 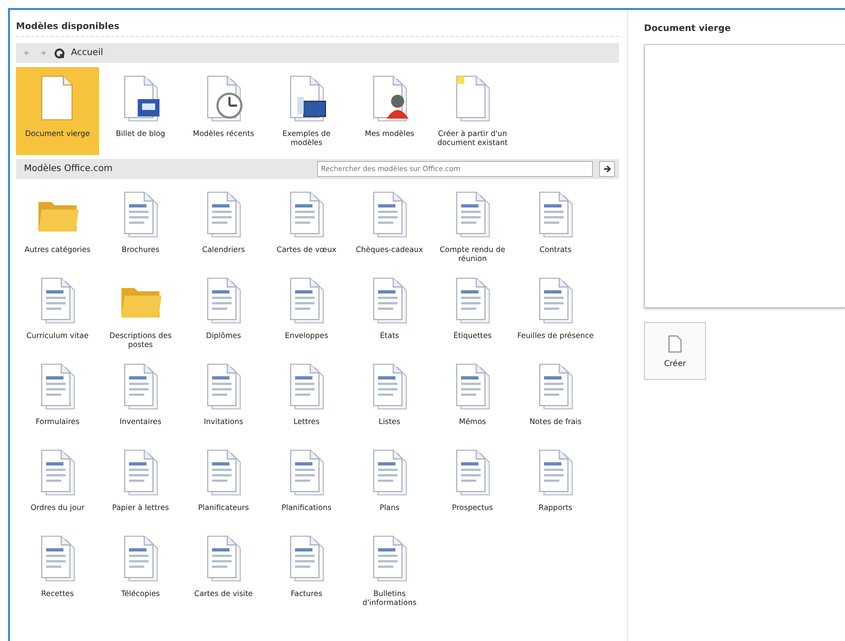 I want to click on arrow-icon, so click(x=607, y=169).